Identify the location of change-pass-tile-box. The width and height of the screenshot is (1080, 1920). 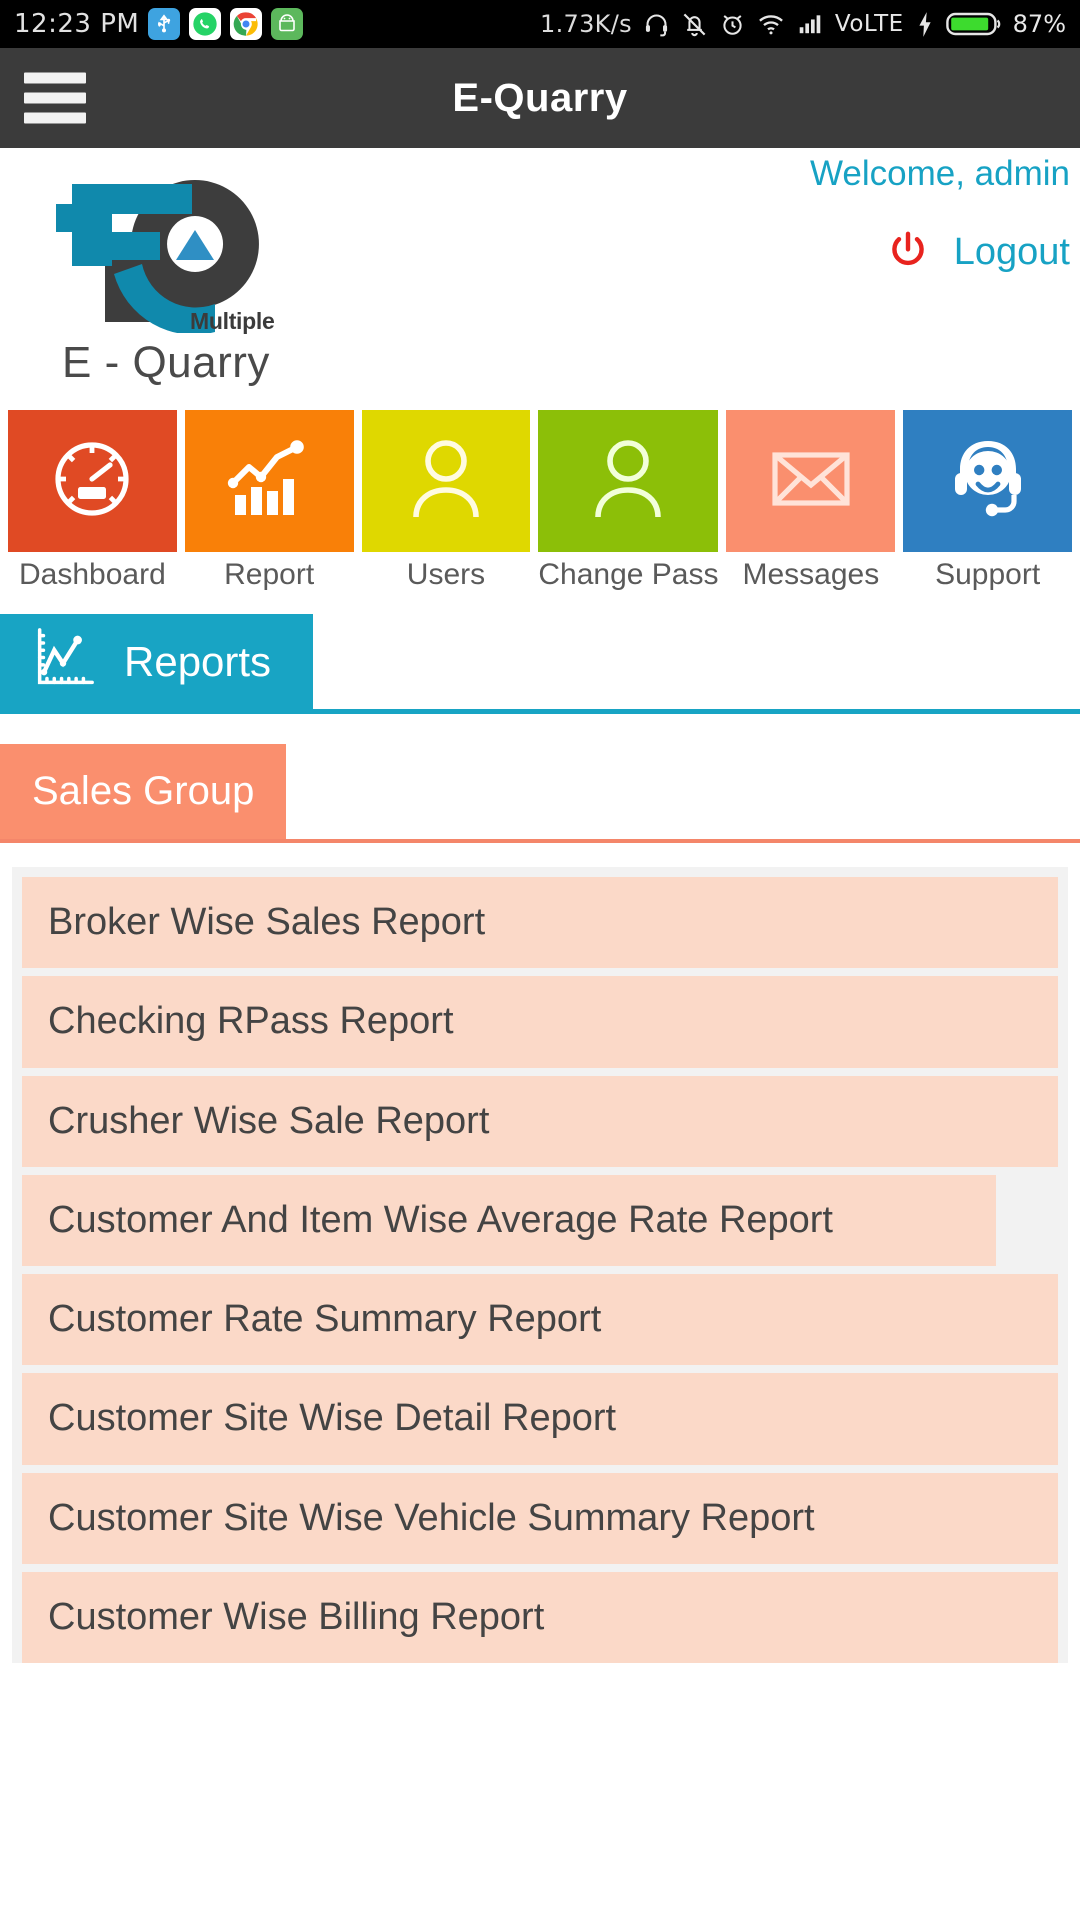
(628, 481).